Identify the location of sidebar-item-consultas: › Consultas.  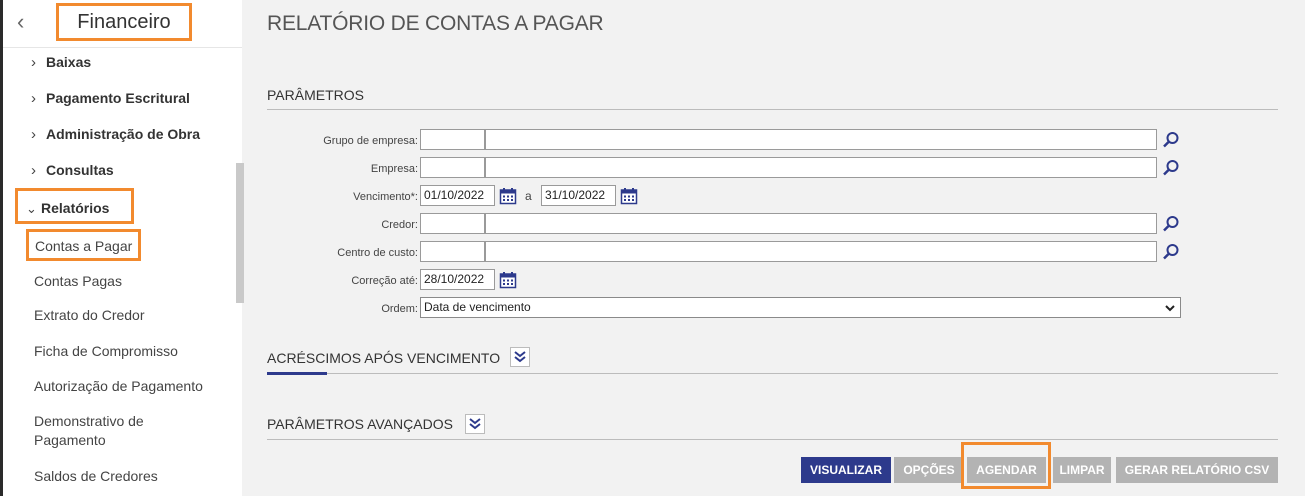
(72, 170).